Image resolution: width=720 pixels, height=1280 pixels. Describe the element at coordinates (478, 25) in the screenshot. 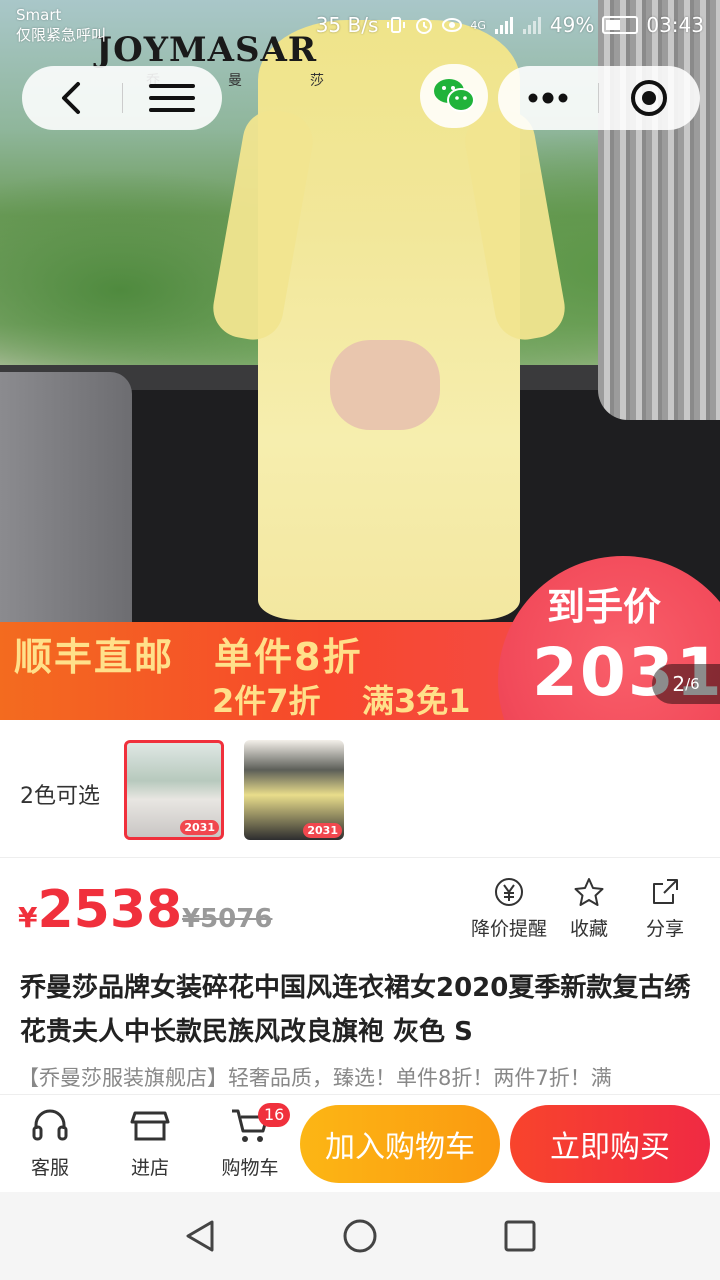

I see `network-type: 4G` at that location.